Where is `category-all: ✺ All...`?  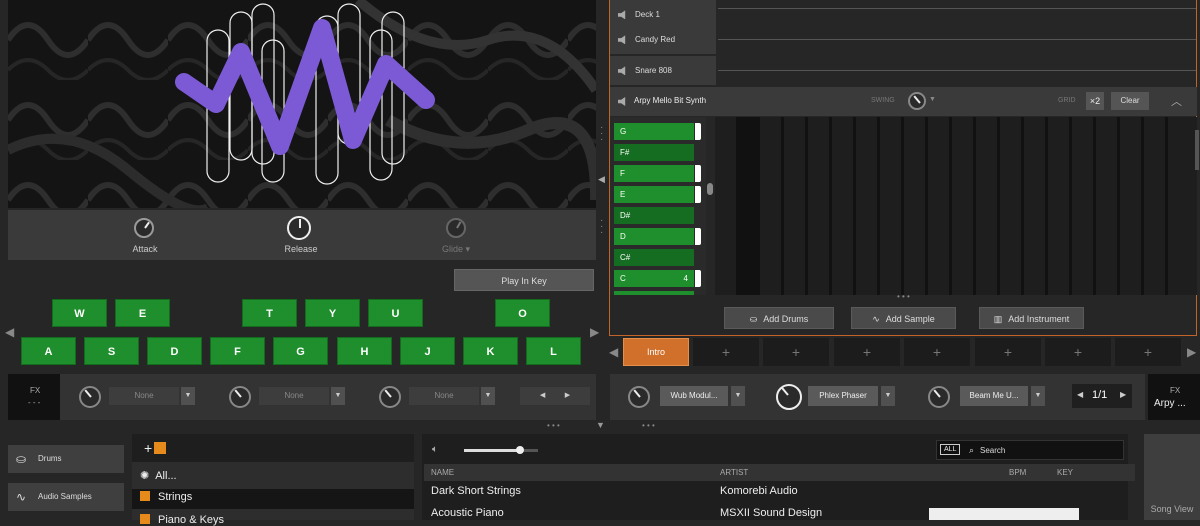
category-all: ✺ All... is located at coordinates (158, 475).